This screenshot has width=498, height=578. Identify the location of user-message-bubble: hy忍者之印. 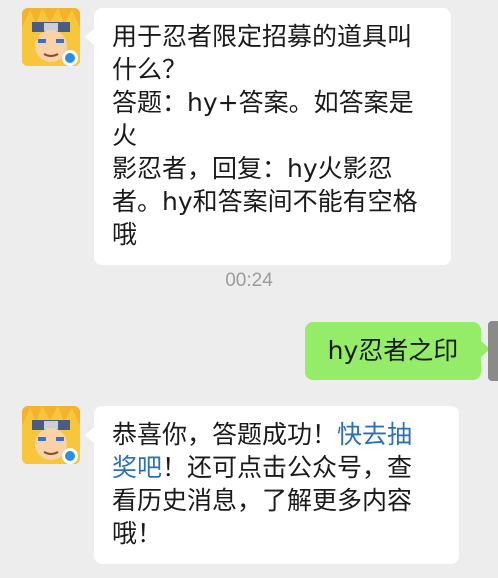
(397, 351).